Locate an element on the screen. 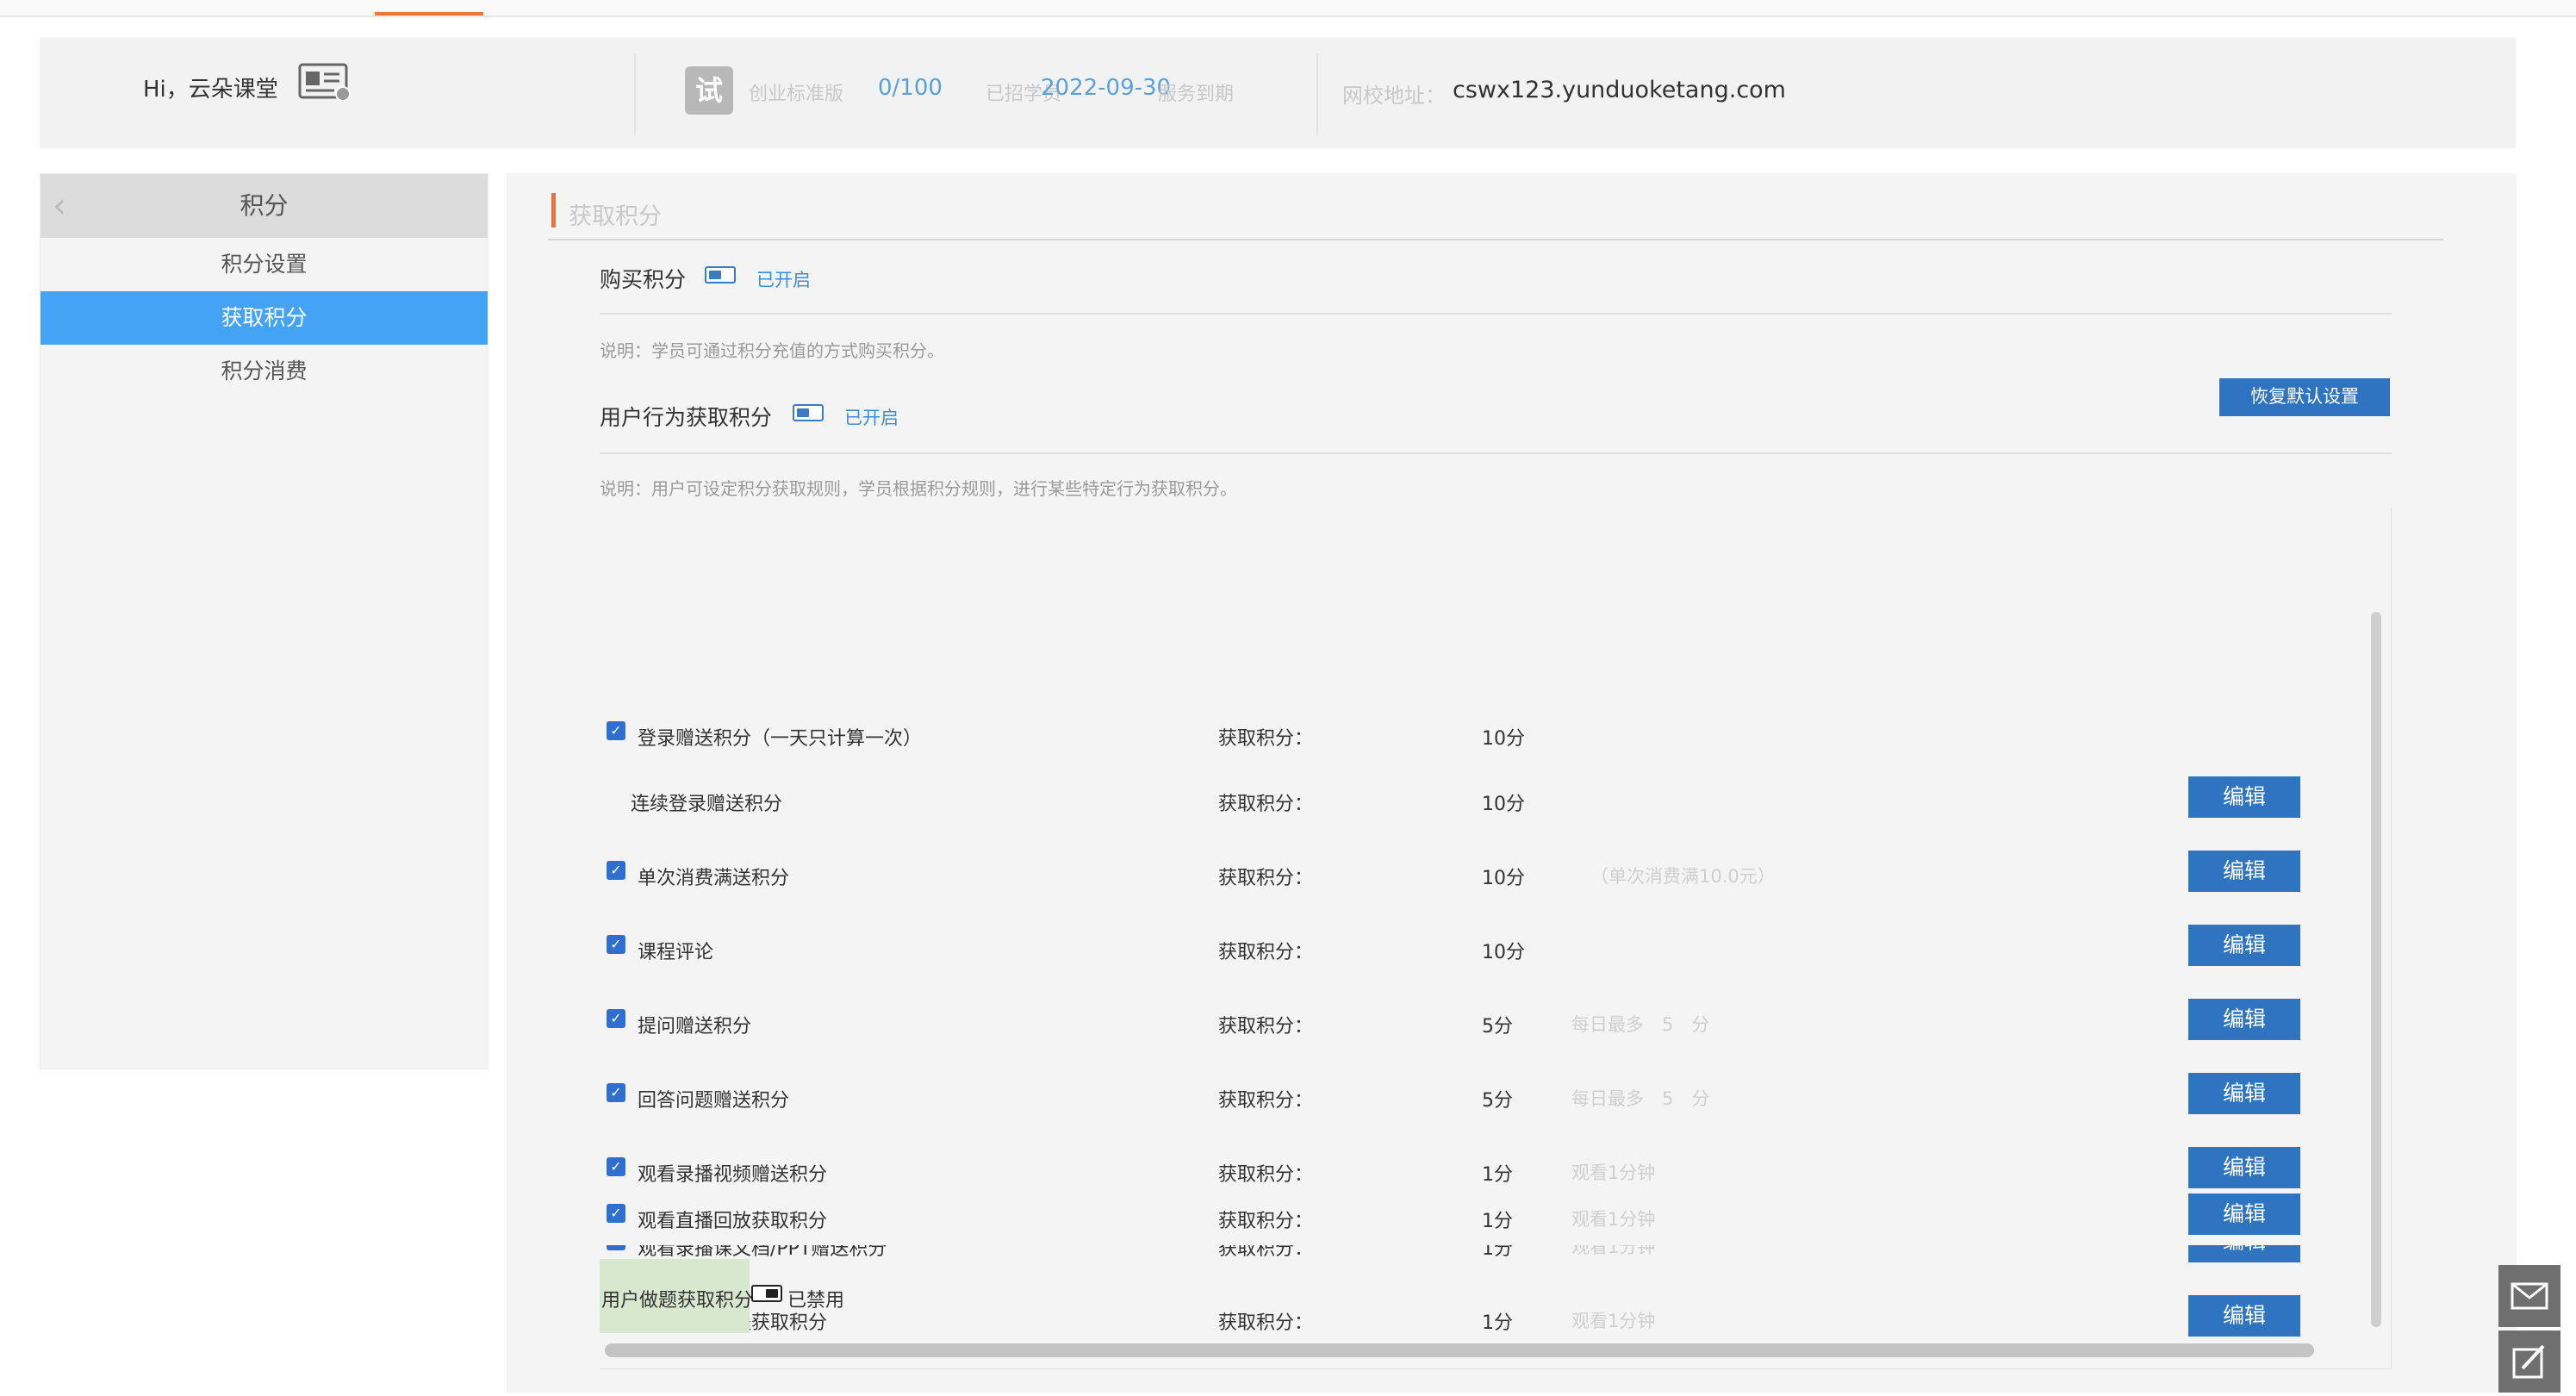 The image size is (2576, 1396). greeting: Hi，云朵课堂 is located at coordinates (211, 90).